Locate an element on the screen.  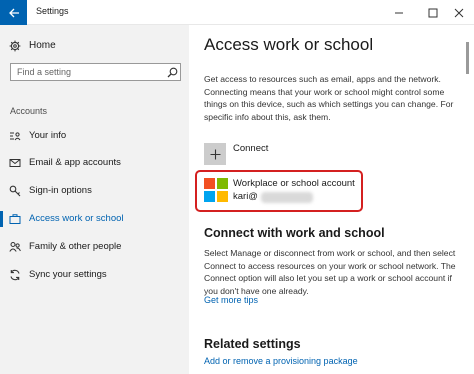
gear-icon is located at coordinates (15, 46).